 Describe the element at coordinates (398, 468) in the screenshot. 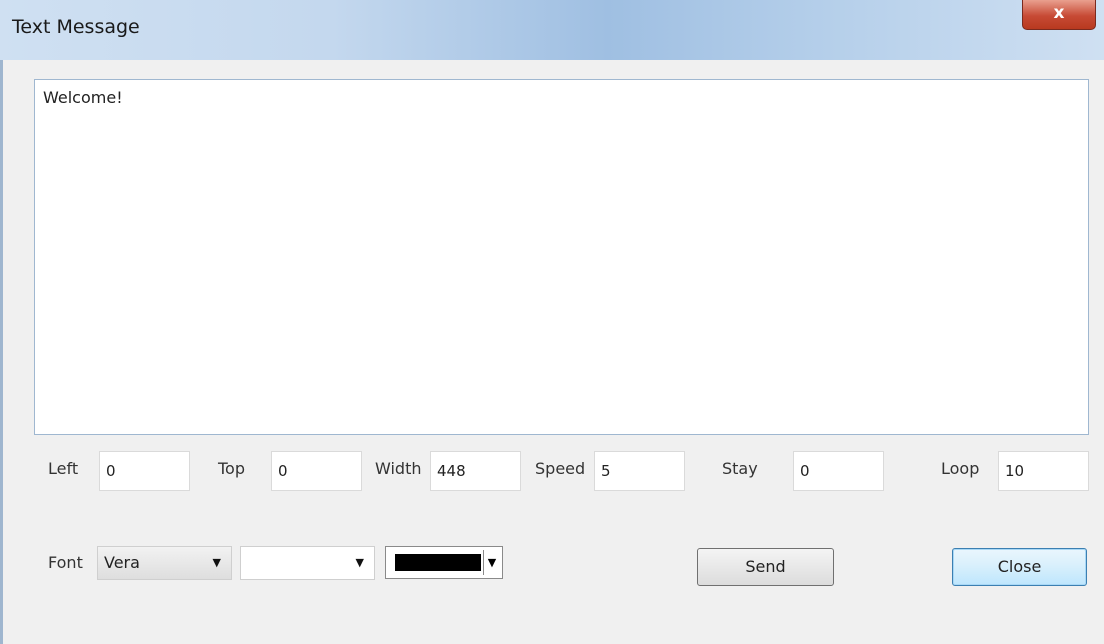

I see `width-label: Width` at that location.